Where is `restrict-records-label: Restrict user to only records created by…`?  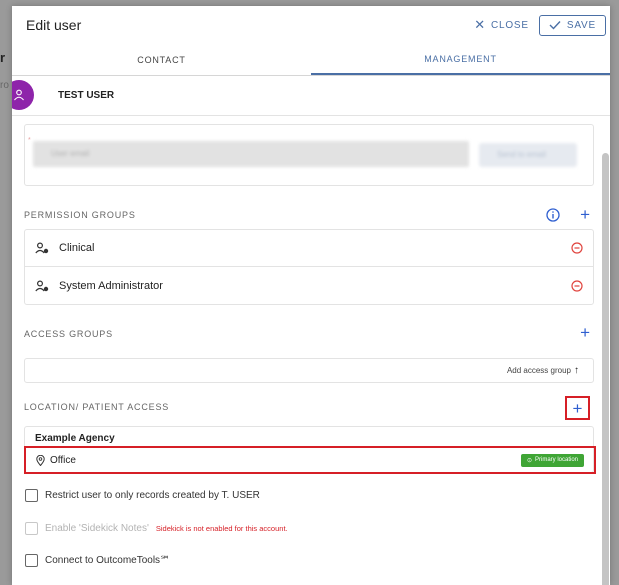 restrict-records-label: Restrict user to only records created by… is located at coordinates (152, 495).